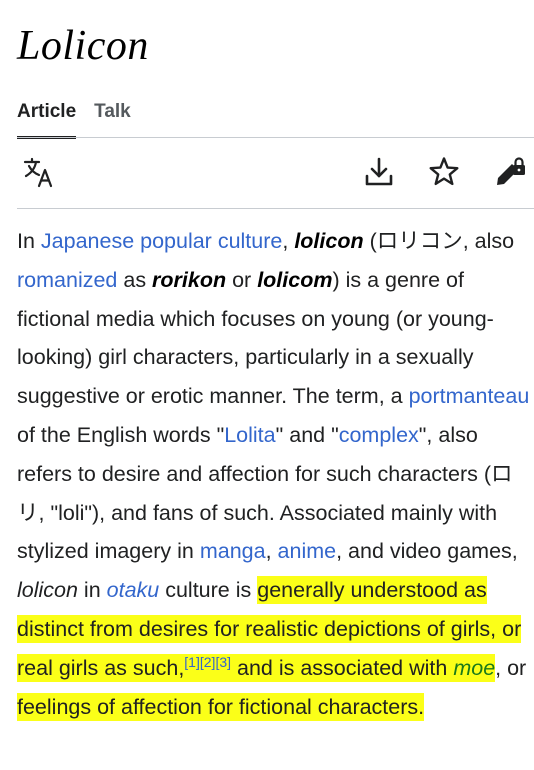 The width and height of the screenshot is (534, 770). What do you see at coordinates (223, 662) in the screenshot?
I see `citation-3: [3]` at bounding box center [223, 662].